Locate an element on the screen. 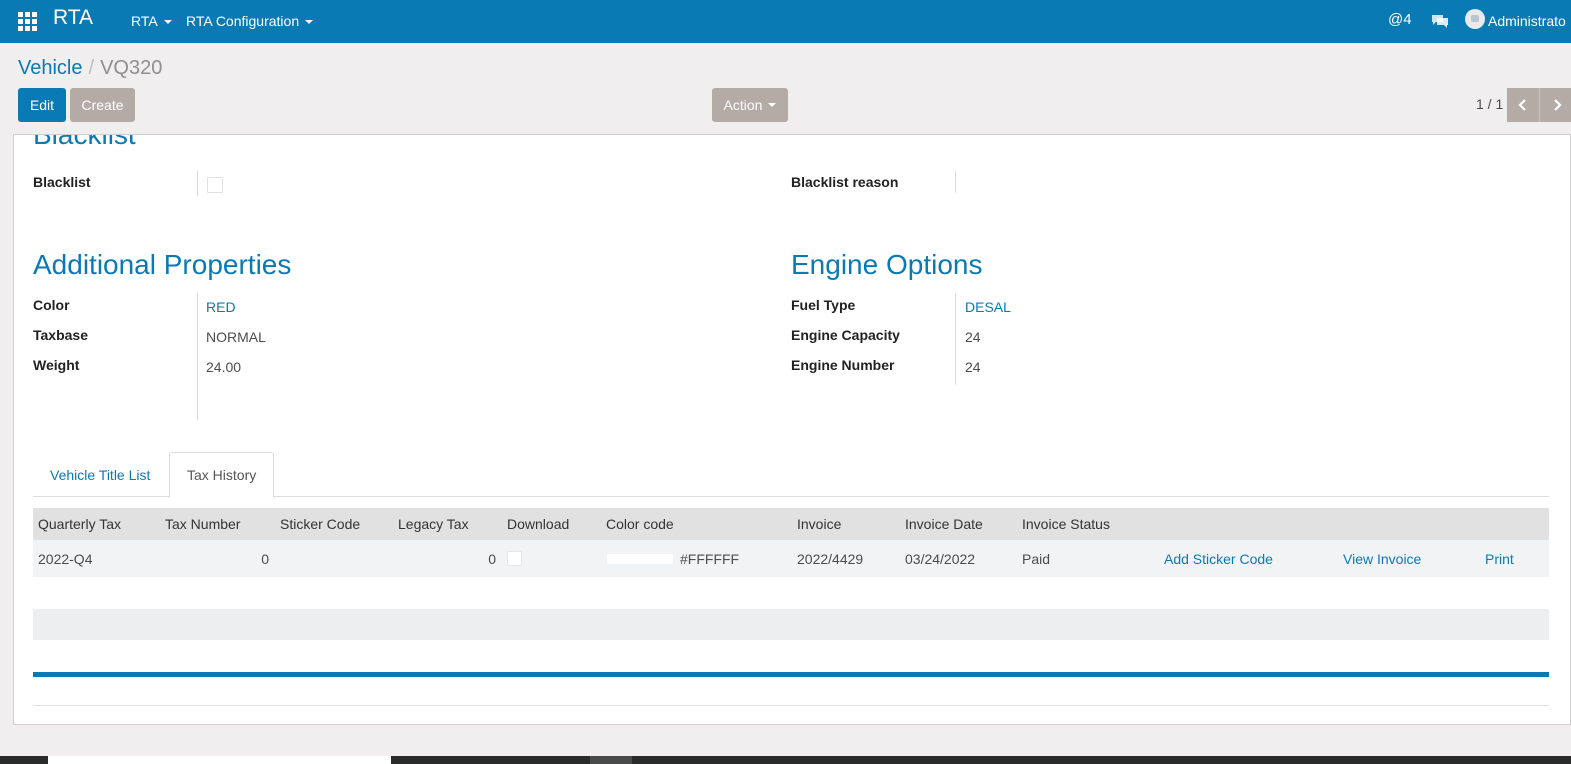 The image size is (1571, 764). taskbar-search-box is located at coordinates (219, 760).